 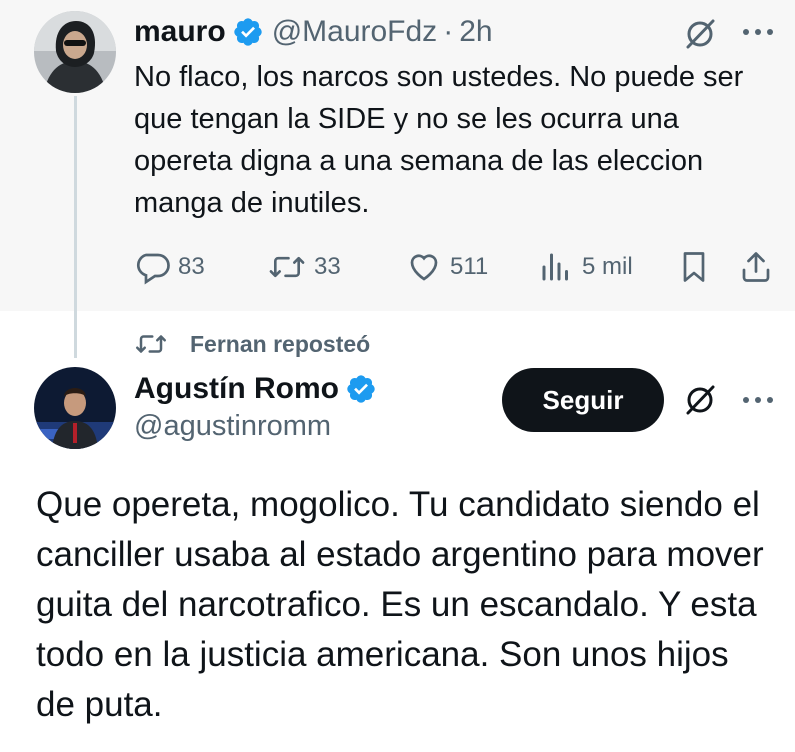 What do you see at coordinates (355, 32) in the screenshot?
I see `parent-author-handle: @MauroFdz` at bounding box center [355, 32].